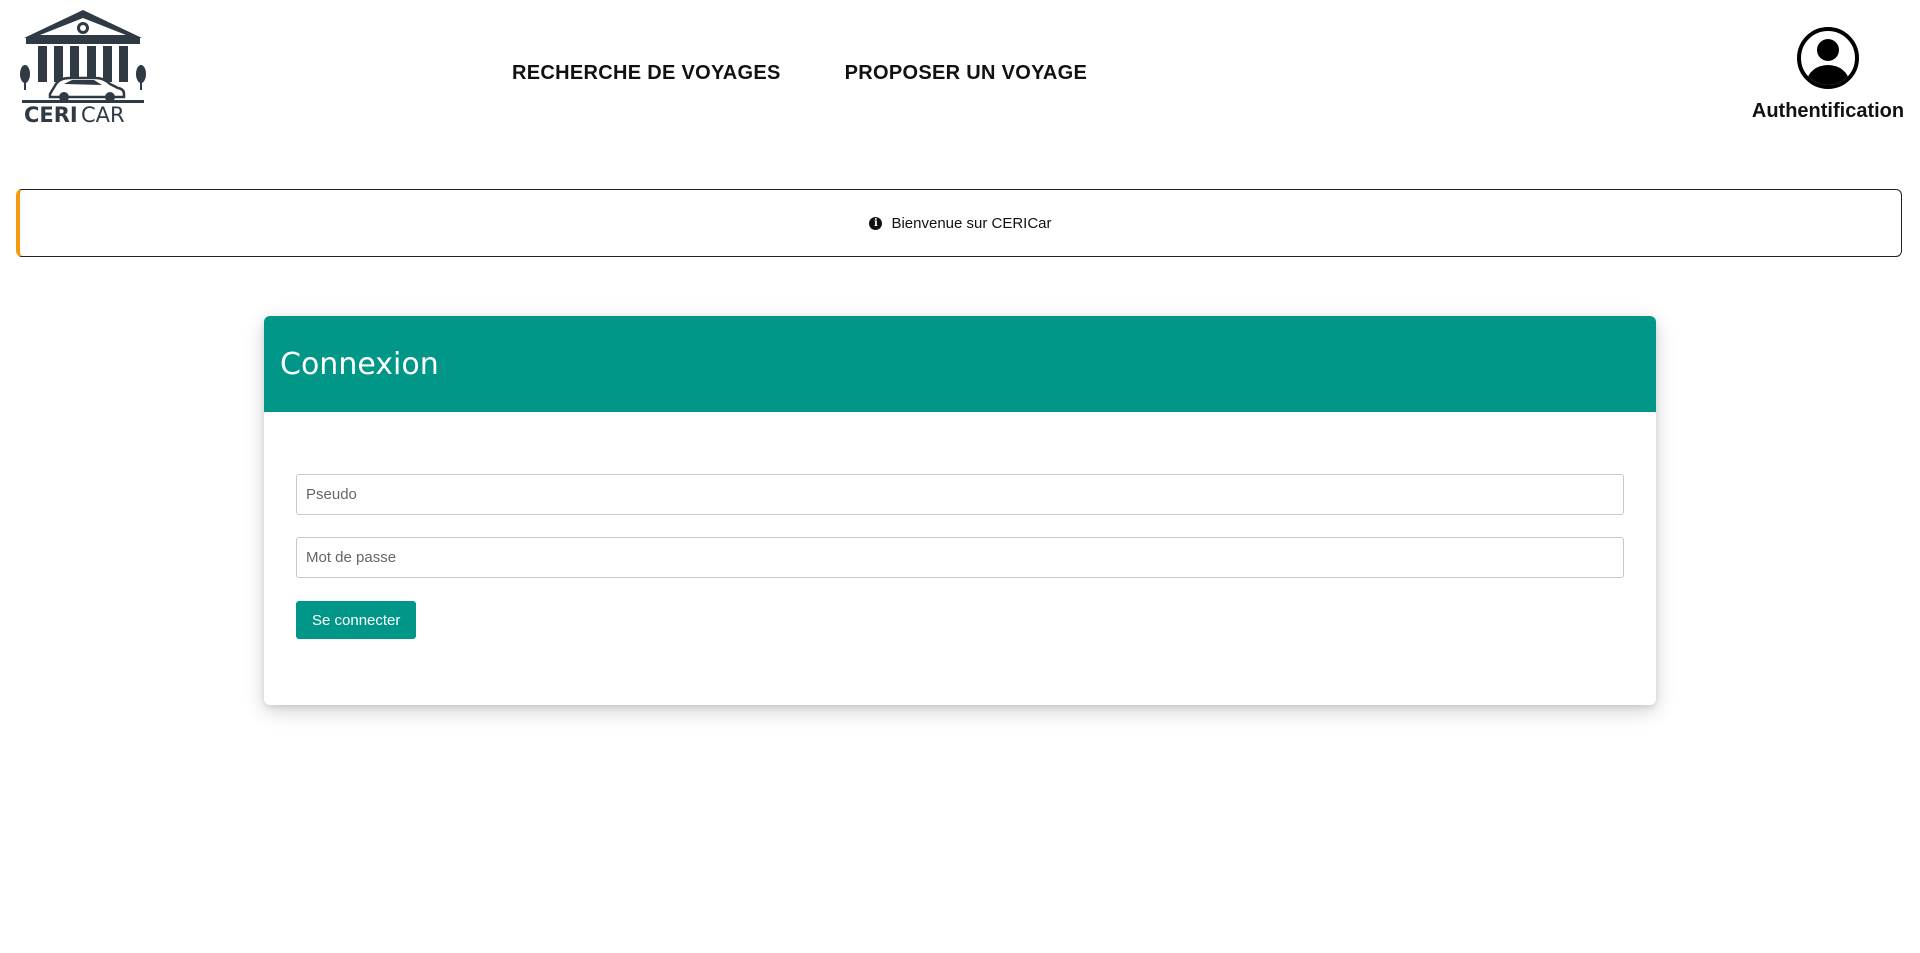 The width and height of the screenshot is (1920, 953). Describe the element at coordinates (960, 494) in the screenshot. I see `username-input` at that location.